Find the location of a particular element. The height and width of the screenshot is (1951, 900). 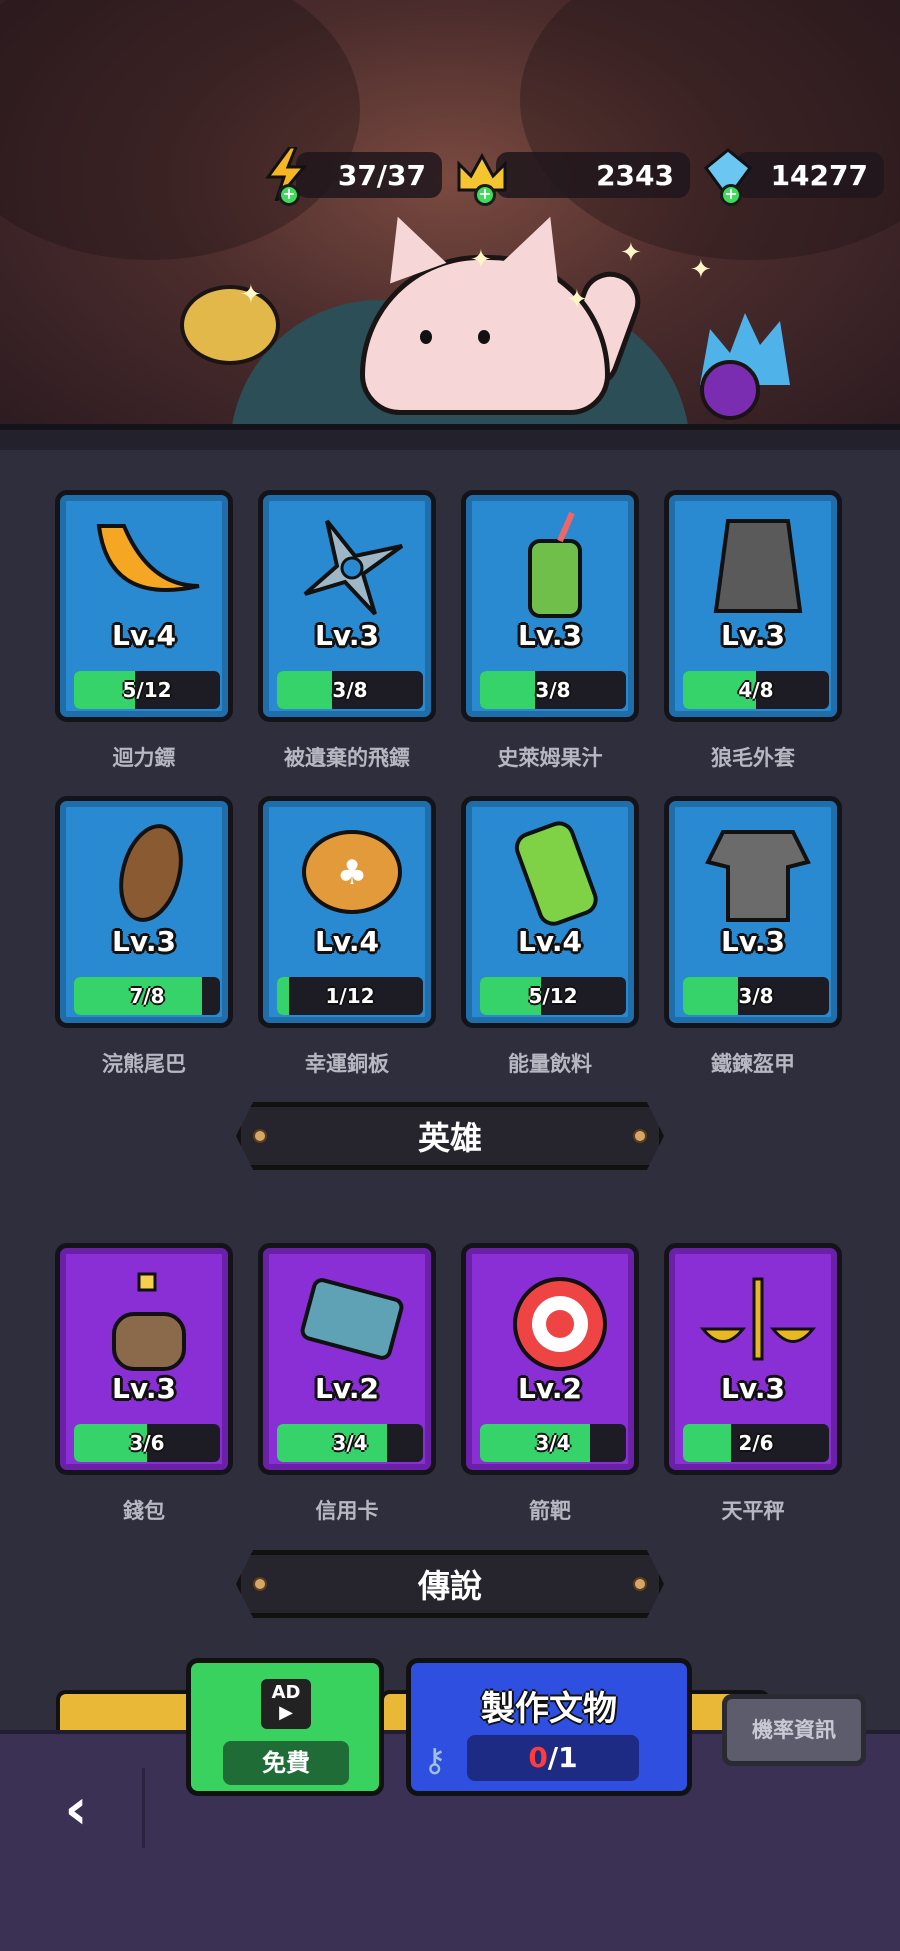

item-name: 箭靶 is located at coordinates (550, 1511).